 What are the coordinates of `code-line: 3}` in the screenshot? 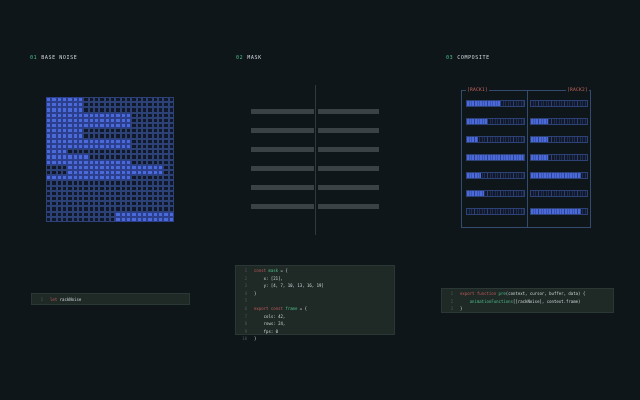 It's located at (527, 309).